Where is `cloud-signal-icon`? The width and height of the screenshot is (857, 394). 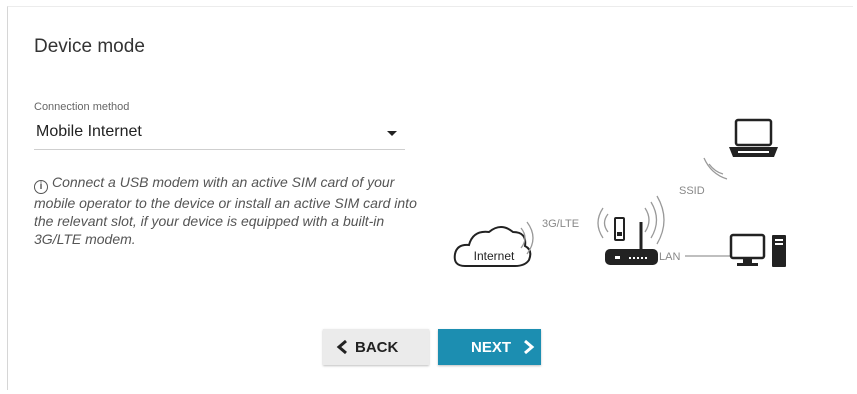
cloud-signal-icon is located at coordinates (527, 238).